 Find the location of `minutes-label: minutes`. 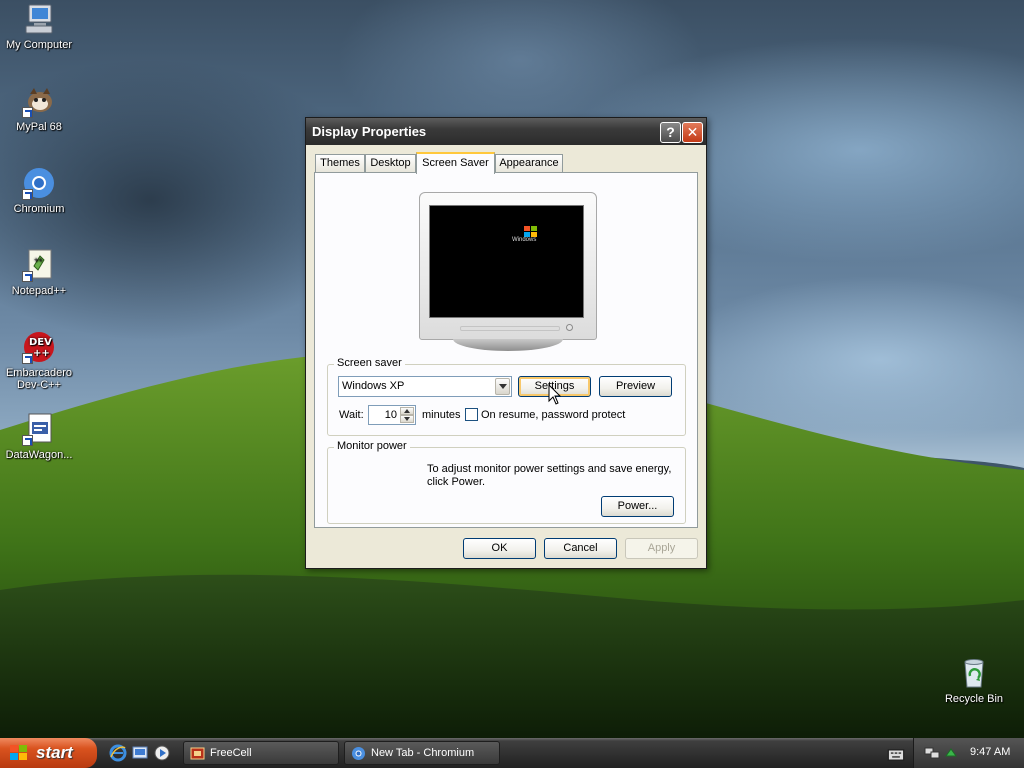

minutes-label: minutes is located at coordinates (441, 415).